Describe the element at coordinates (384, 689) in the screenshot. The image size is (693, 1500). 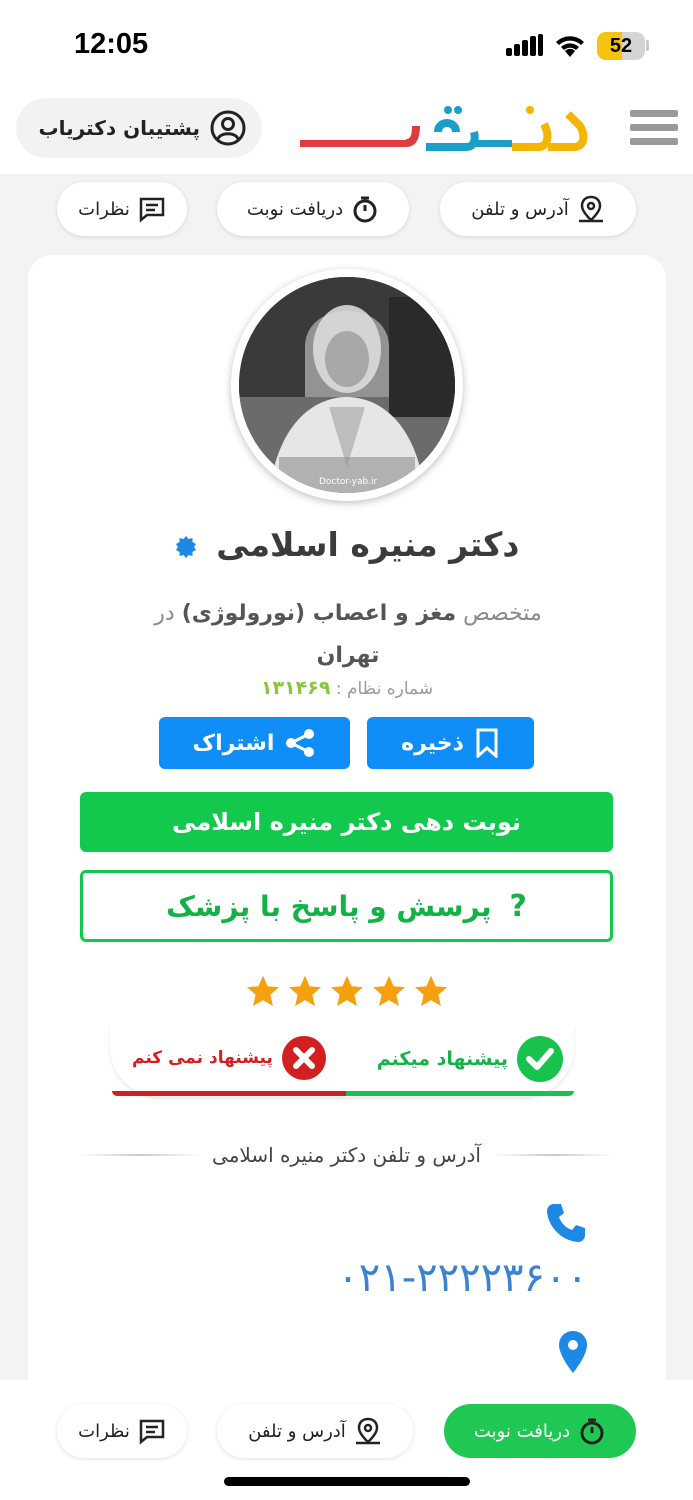
I see `registration-label: شماره نظام :` at that location.